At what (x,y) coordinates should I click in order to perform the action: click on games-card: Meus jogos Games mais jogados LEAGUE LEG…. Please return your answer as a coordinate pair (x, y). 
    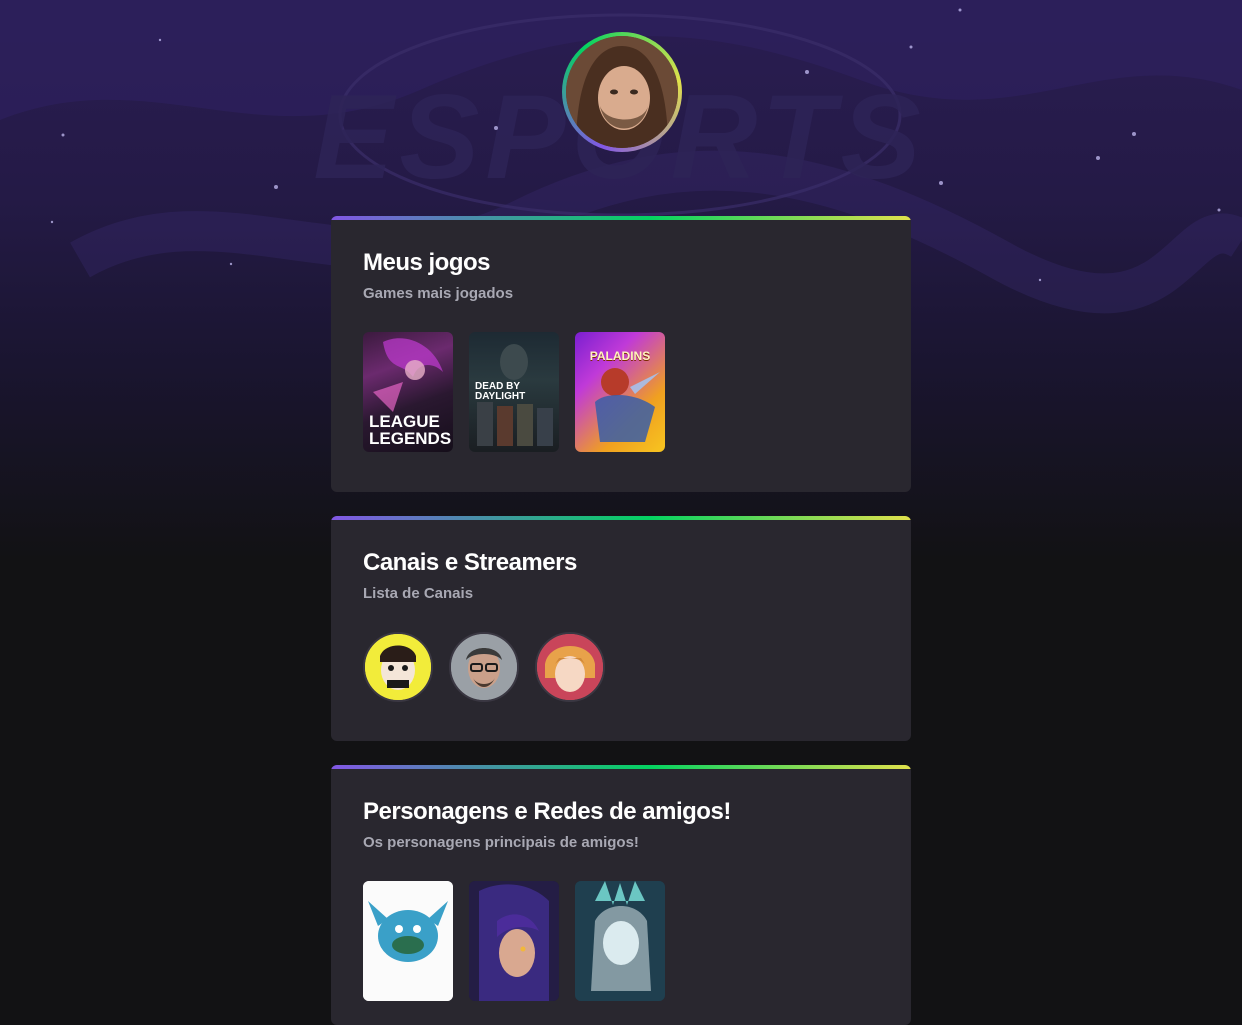
    Looking at the image, I should click on (621, 354).